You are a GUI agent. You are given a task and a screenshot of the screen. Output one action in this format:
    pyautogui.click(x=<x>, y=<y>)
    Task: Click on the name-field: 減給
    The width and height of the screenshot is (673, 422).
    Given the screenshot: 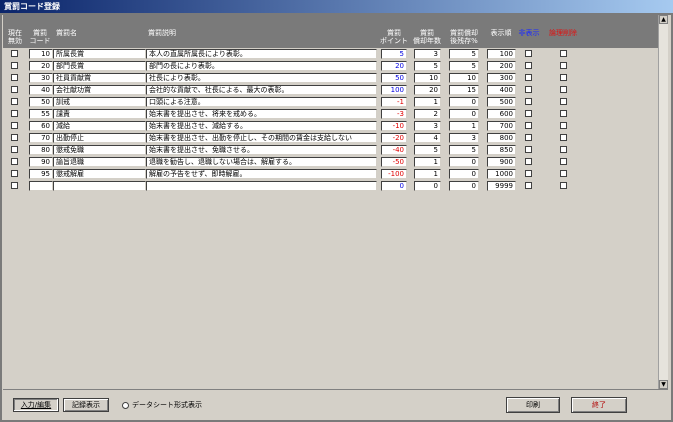 What is the action you would take?
    pyautogui.click(x=99, y=126)
    